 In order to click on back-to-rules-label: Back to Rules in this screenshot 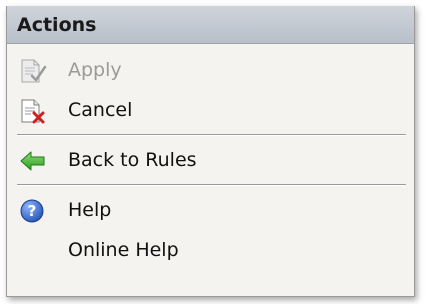, I will do `click(132, 160)`.